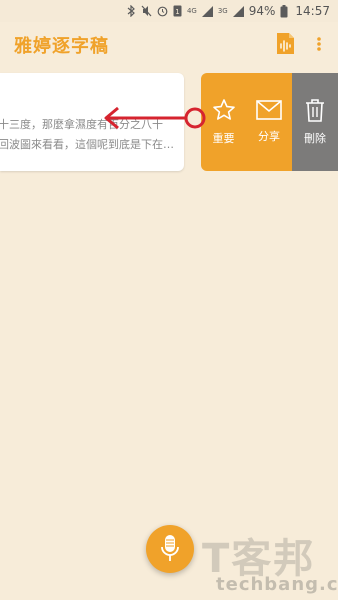 This screenshot has height=600, width=338. I want to click on app-title: 雅婷逐字稿, so click(61, 46).